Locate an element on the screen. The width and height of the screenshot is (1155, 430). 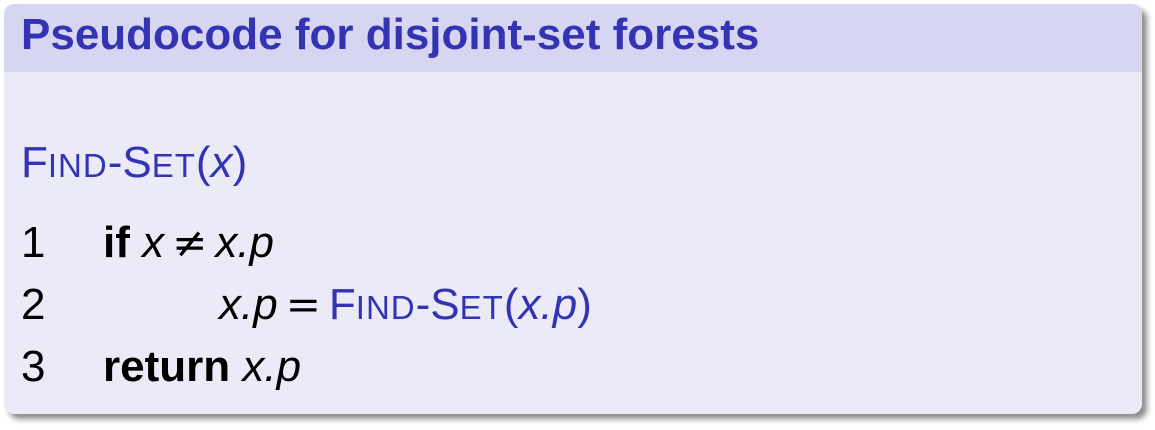
not-equal-operator: ≠ is located at coordinates (190, 242).